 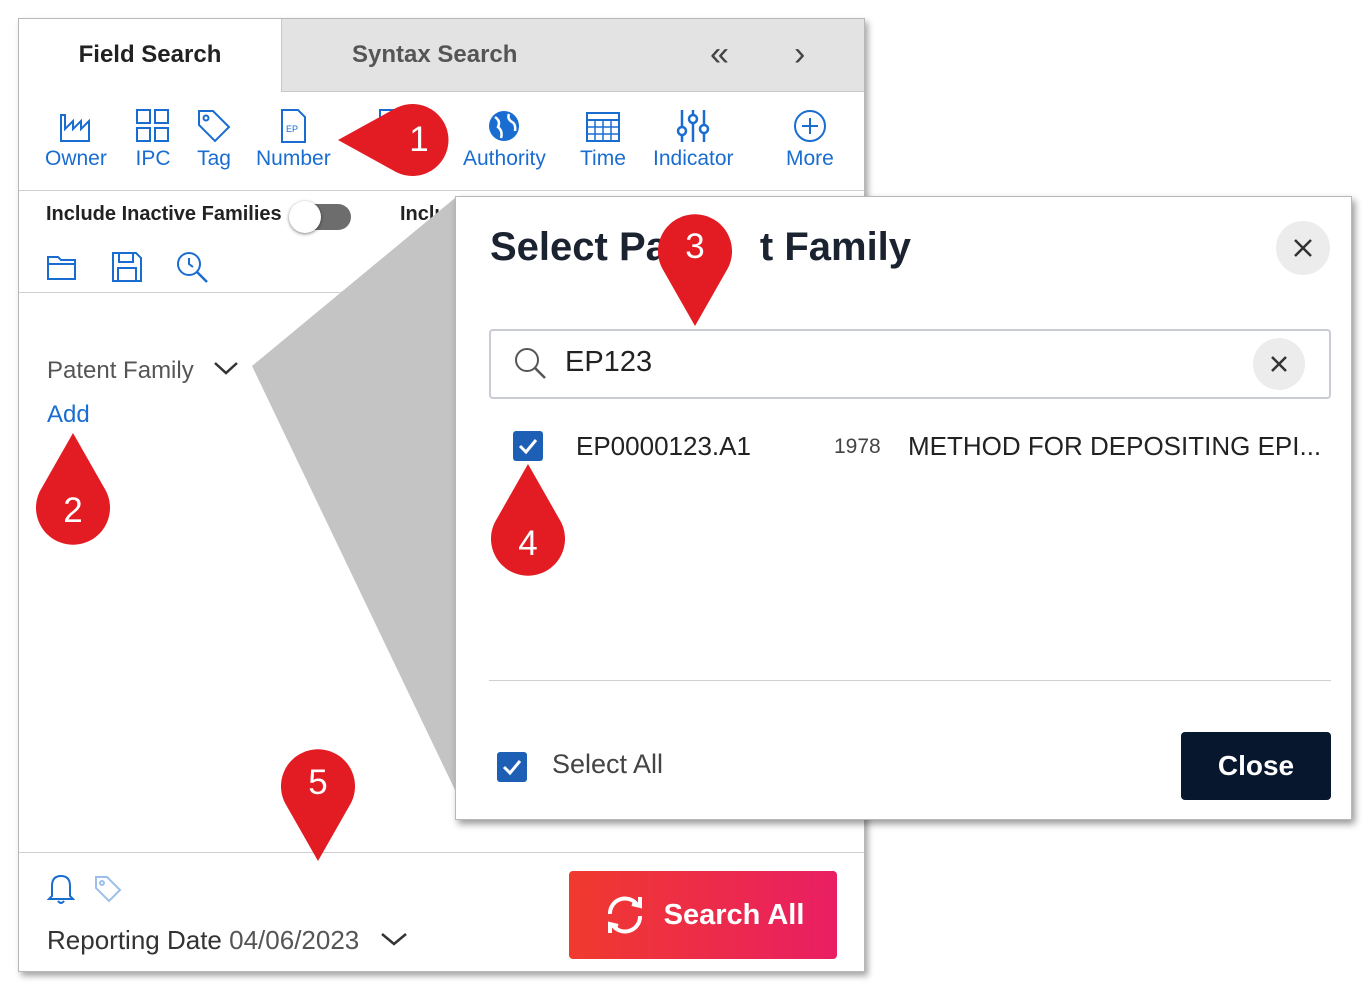 What do you see at coordinates (810, 158) in the screenshot?
I see `toolbar-more-label: More` at bounding box center [810, 158].